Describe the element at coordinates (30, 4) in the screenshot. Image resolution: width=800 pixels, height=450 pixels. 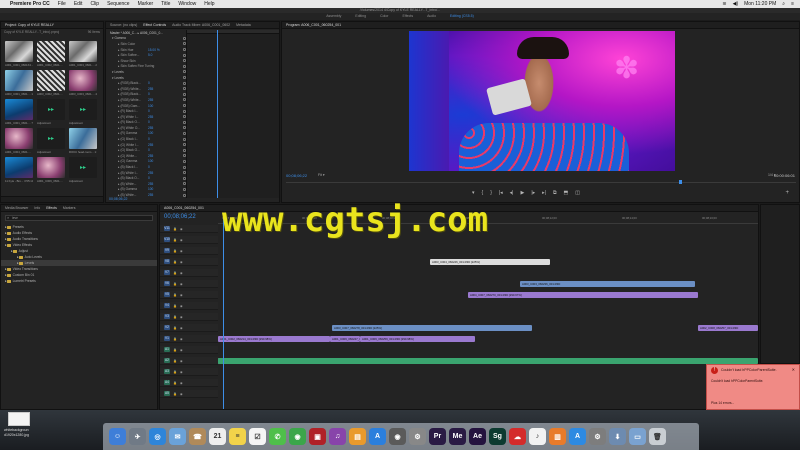
I see `app-menu: Premiere Pro CC` at that location.